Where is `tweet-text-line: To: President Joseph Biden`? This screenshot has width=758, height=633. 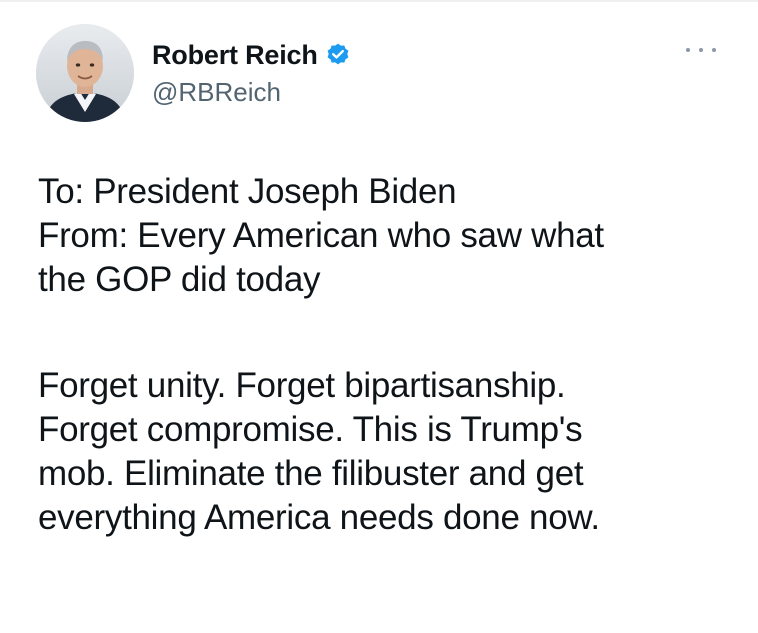 tweet-text-line: To: President Joseph Biden is located at coordinates (247, 191).